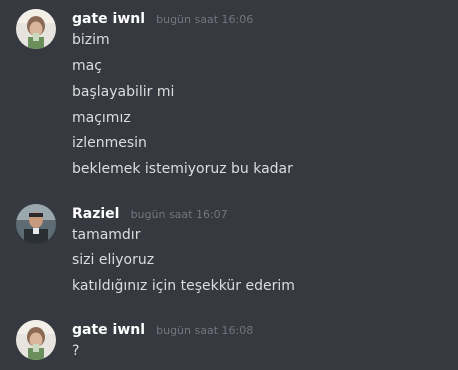 The image size is (458, 370). I want to click on message-text: maçımız, so click(101, 118).